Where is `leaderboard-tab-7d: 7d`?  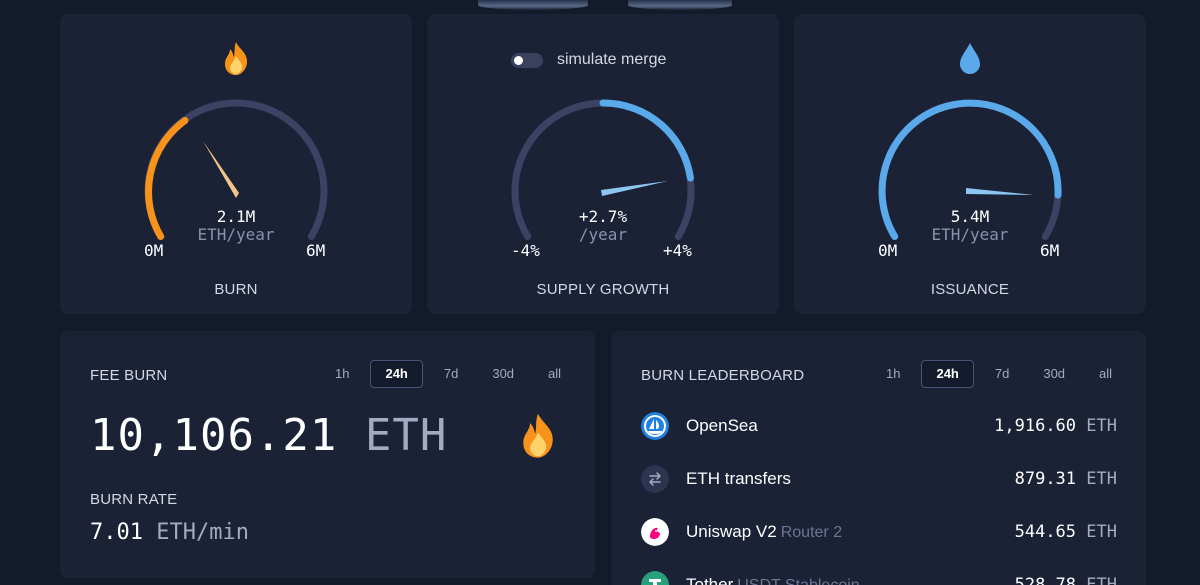
leaderboard-tab-7d: 7d is located at coordinates (1002, 374).